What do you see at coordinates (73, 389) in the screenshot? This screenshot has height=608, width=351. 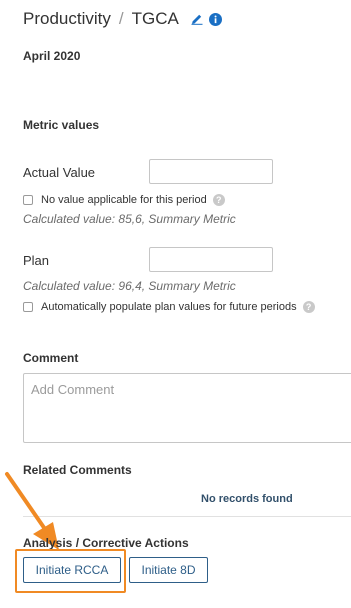 I see `comment-placeholder: Add Comment` at bounding box center [73, 389].